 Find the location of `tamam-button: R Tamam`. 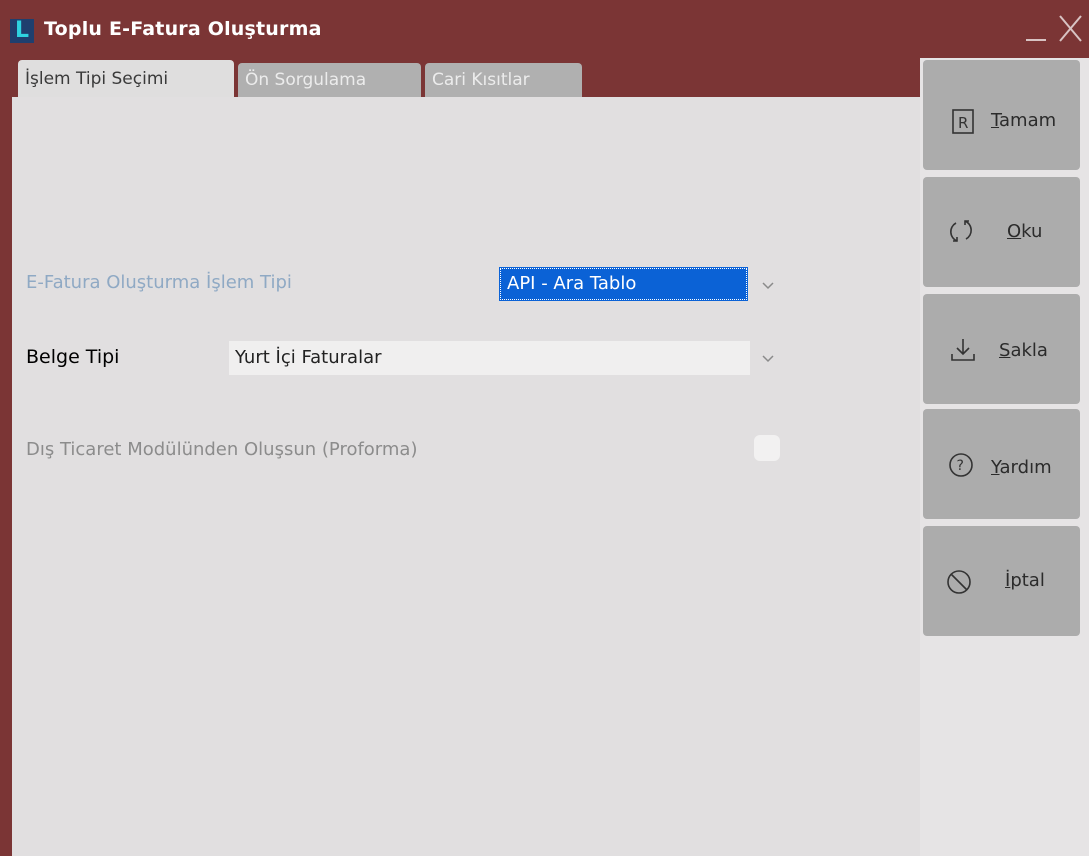

tamam-button: R Tamam is located at coordinates (1001, 115).